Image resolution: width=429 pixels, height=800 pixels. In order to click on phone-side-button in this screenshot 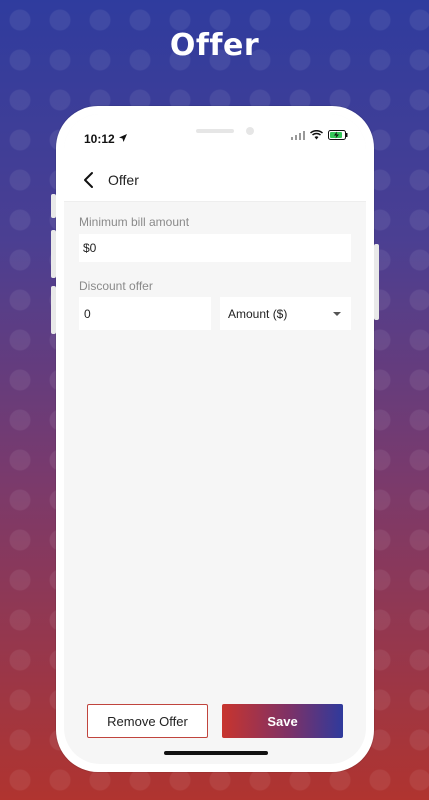, I will do `click(53, 206)`.